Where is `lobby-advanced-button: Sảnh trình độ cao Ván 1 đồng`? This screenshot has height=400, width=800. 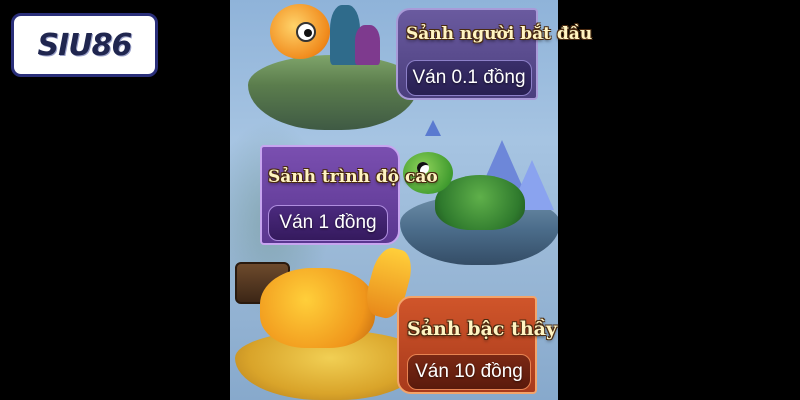 lobby-advanced-button: Sảnh trình độ cao Ván 1 đồng is located at coordinates (349, 195).